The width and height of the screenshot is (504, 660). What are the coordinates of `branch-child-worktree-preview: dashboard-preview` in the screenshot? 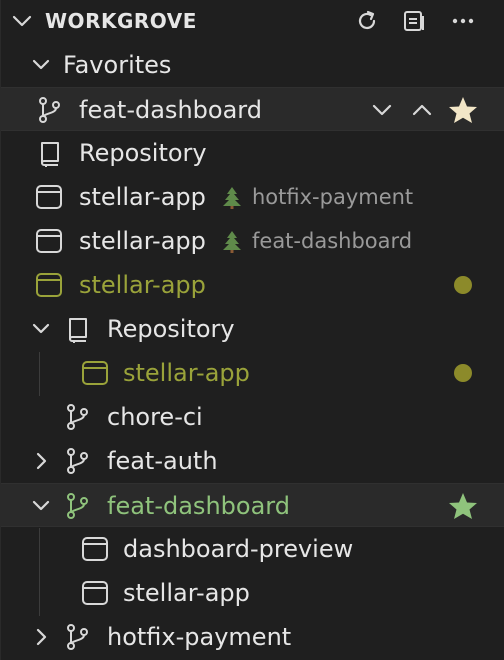 It's located at (252, 549).